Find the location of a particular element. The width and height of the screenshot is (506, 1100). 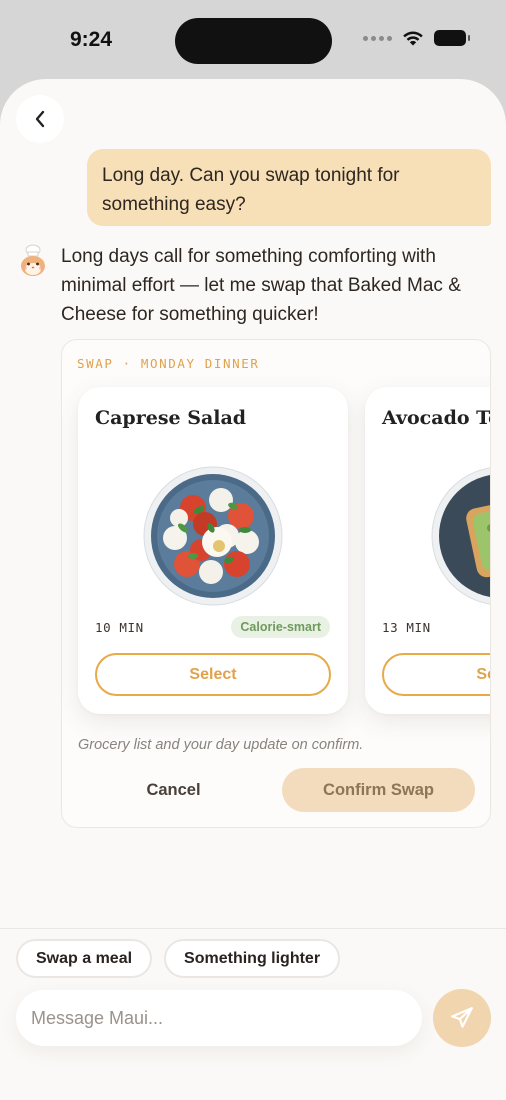

quick-reply-swap-a-meal: Swap a meal is located at coordinates (84, 958).